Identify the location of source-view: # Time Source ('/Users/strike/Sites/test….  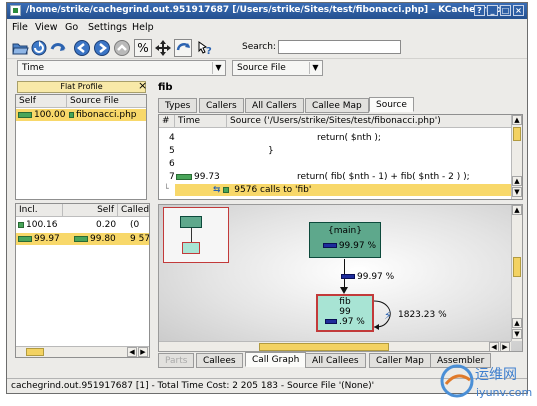
(340, 157).